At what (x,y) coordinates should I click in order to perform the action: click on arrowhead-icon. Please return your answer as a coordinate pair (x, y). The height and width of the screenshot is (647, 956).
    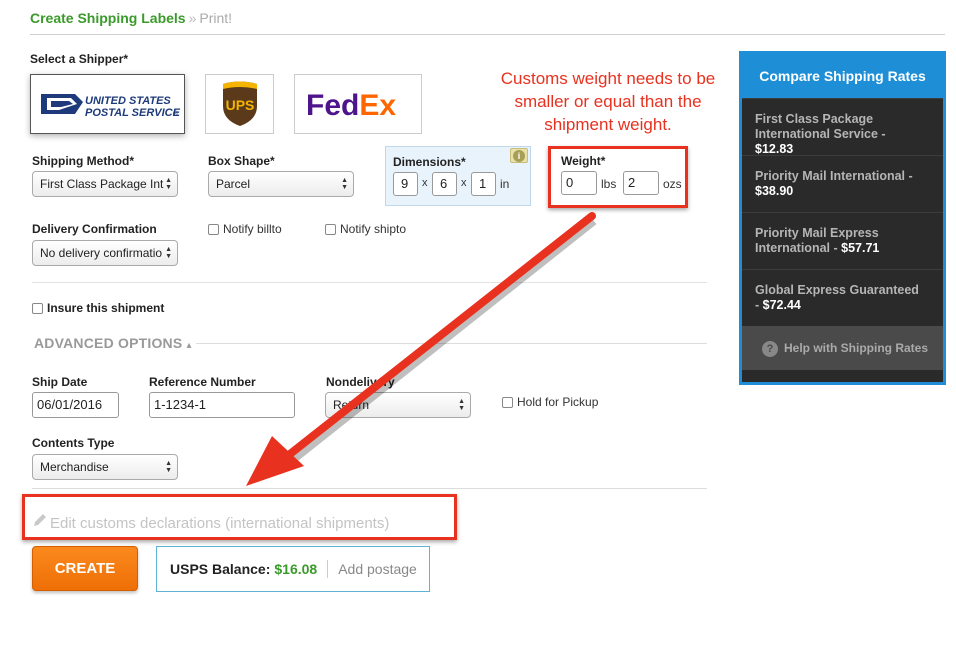
    Looking at the image, I should click on (275, 461).